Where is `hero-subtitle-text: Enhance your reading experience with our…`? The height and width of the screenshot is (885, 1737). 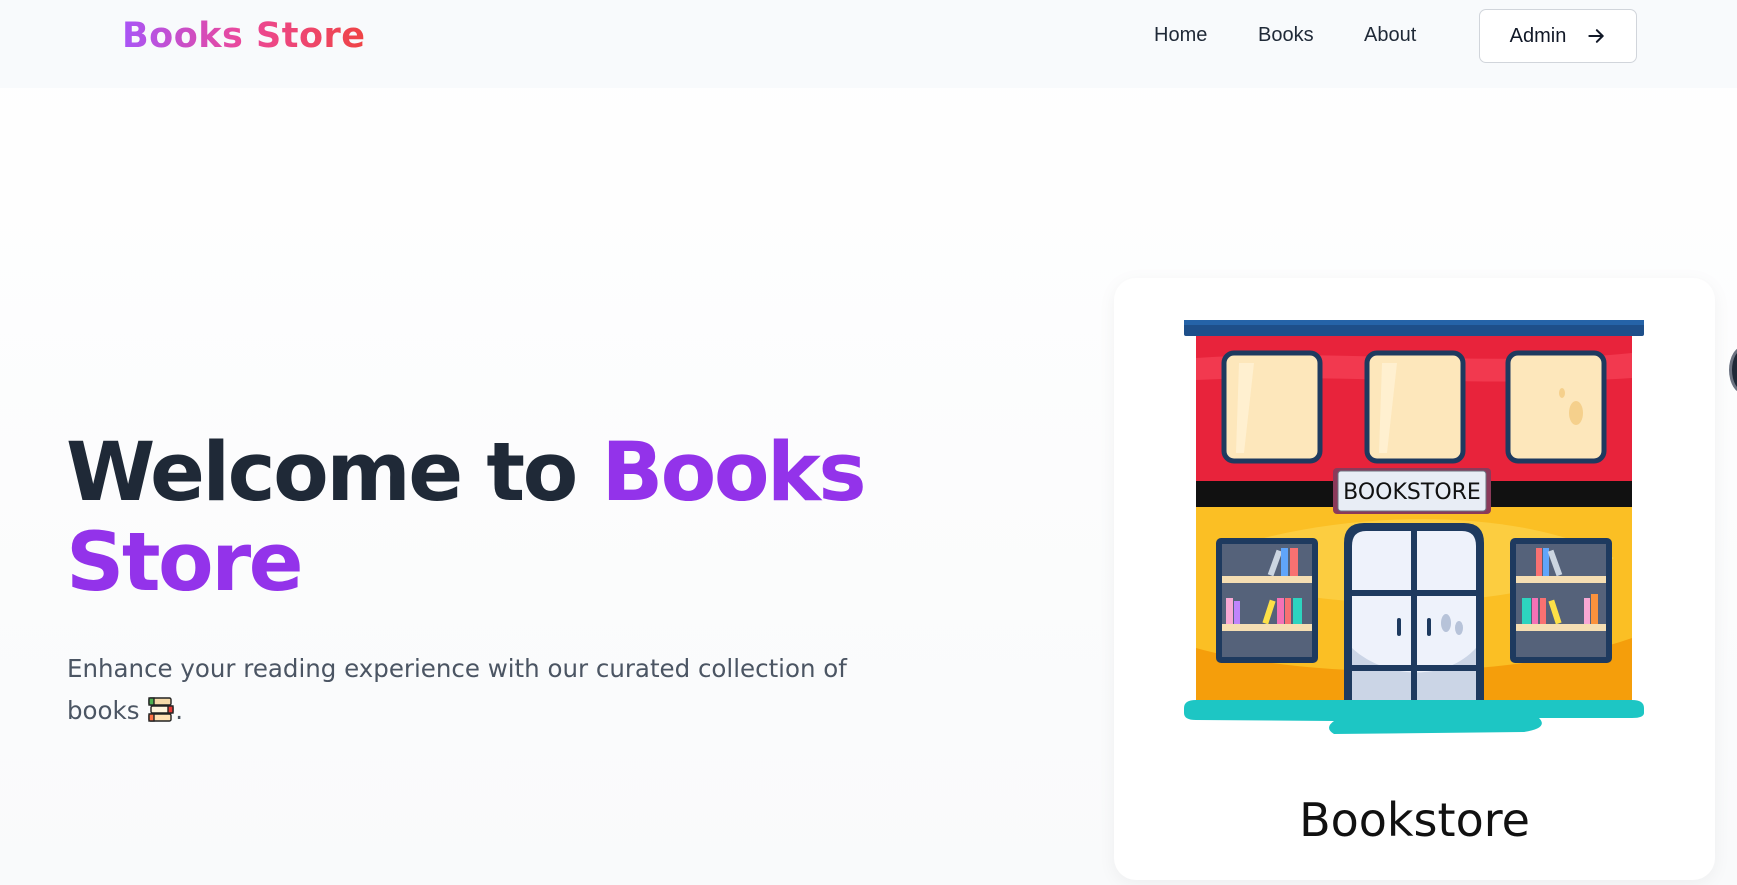 hero-subtitle-text: Enhance your reading experience with our… is located at coordinates (457, 689).